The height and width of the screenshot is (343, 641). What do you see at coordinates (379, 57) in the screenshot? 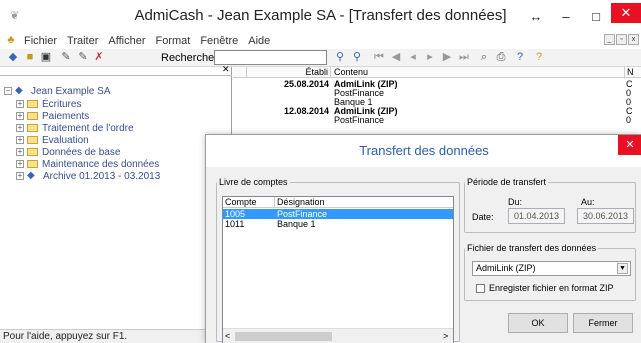
I see `first-record-icon: ⏮` at bounding box center [379, 57].